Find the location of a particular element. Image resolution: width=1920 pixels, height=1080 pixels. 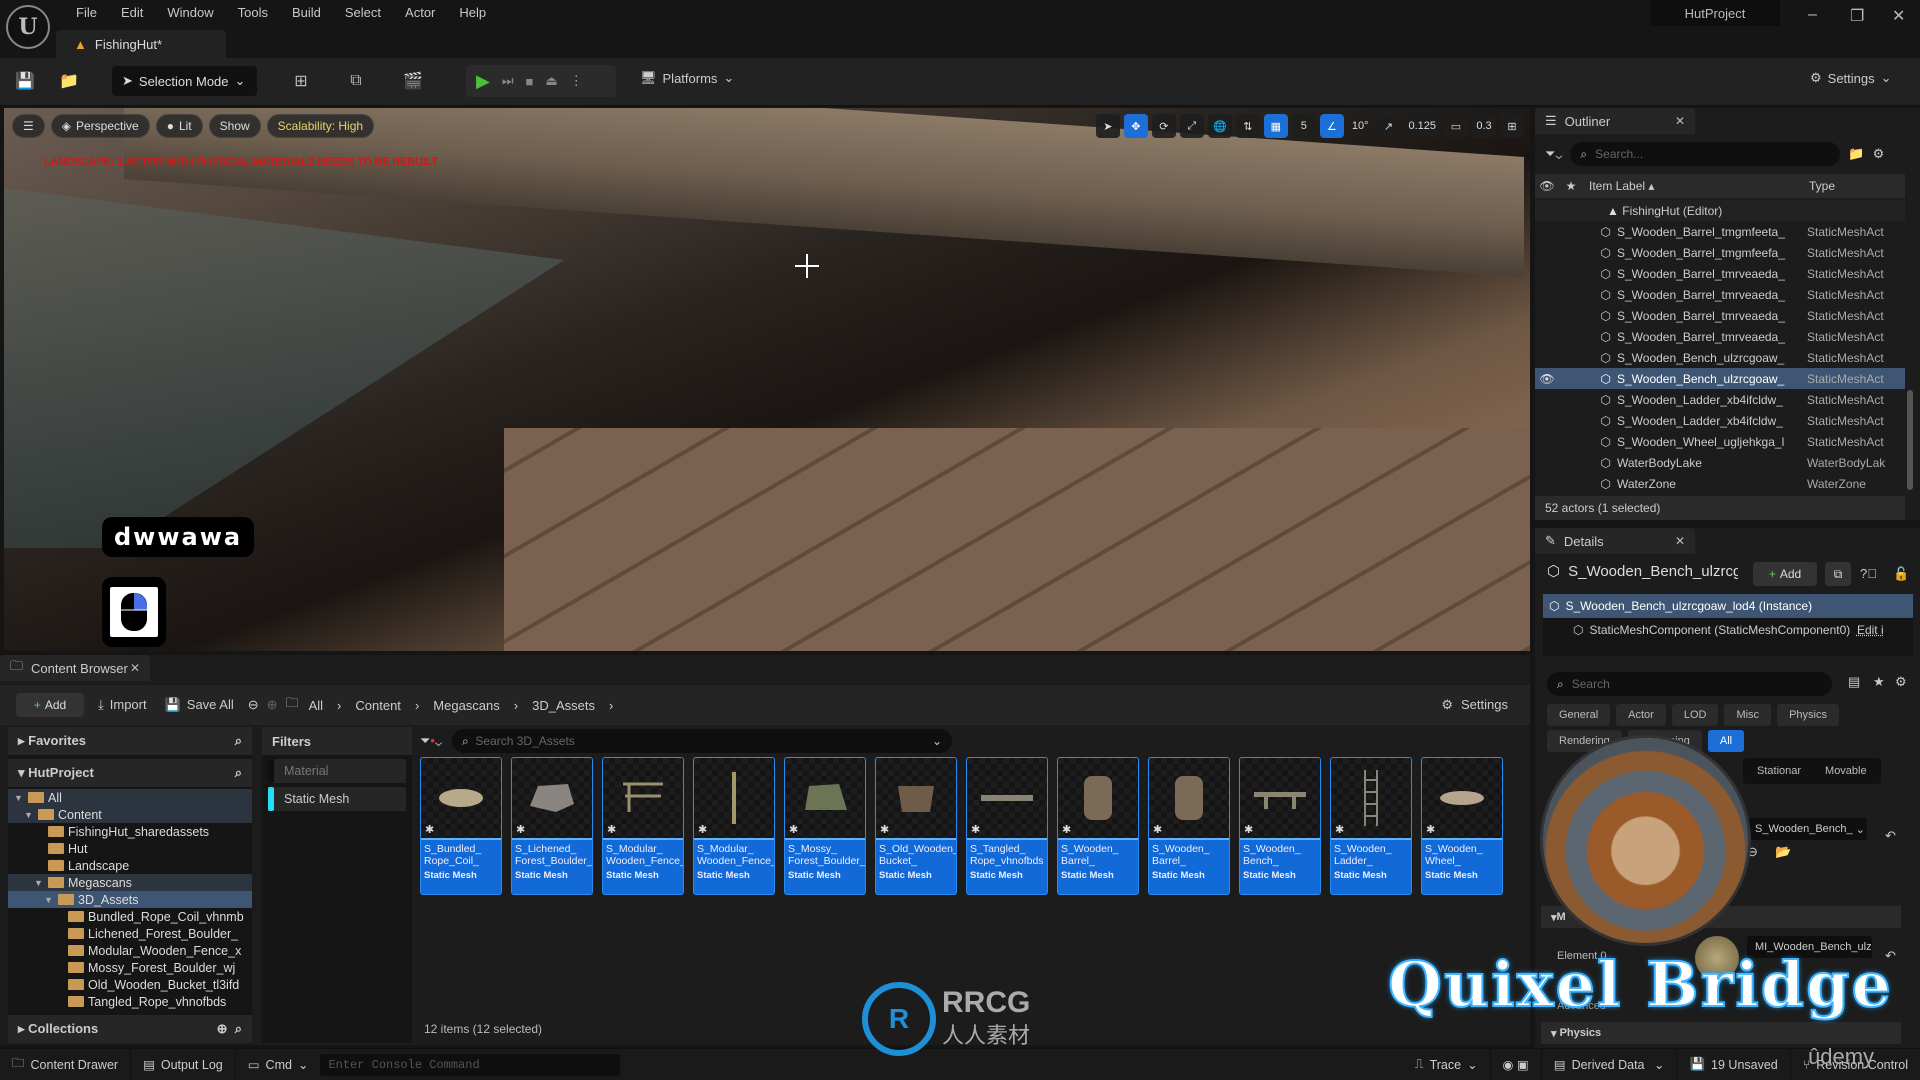

outliner-row: ⬡ WaterBodyLake WaterBodyLak is located at coordinates (1720, 462).